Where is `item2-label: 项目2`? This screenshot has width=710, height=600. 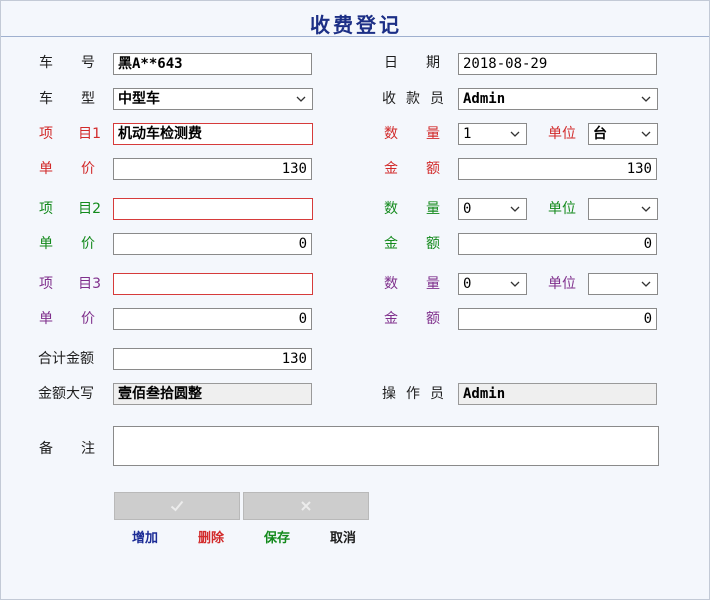
item2-label: 项目2 is located at coordinates (70, 209).